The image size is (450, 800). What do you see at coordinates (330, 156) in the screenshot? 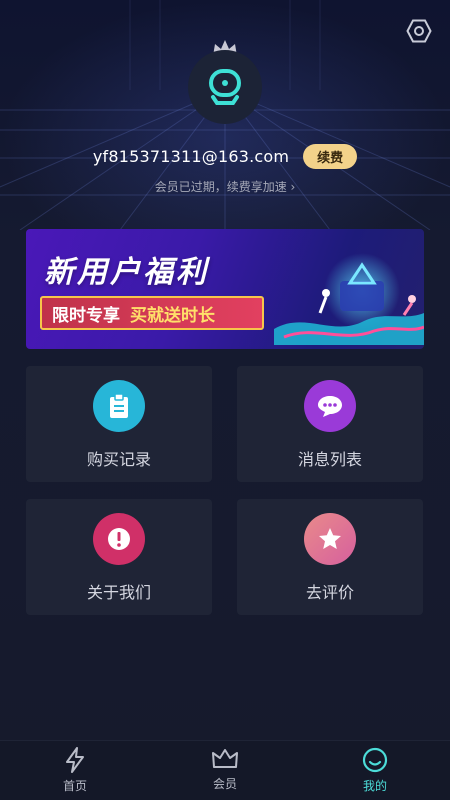
I see `renew-button: 续费` at bounding box center [330, 156].